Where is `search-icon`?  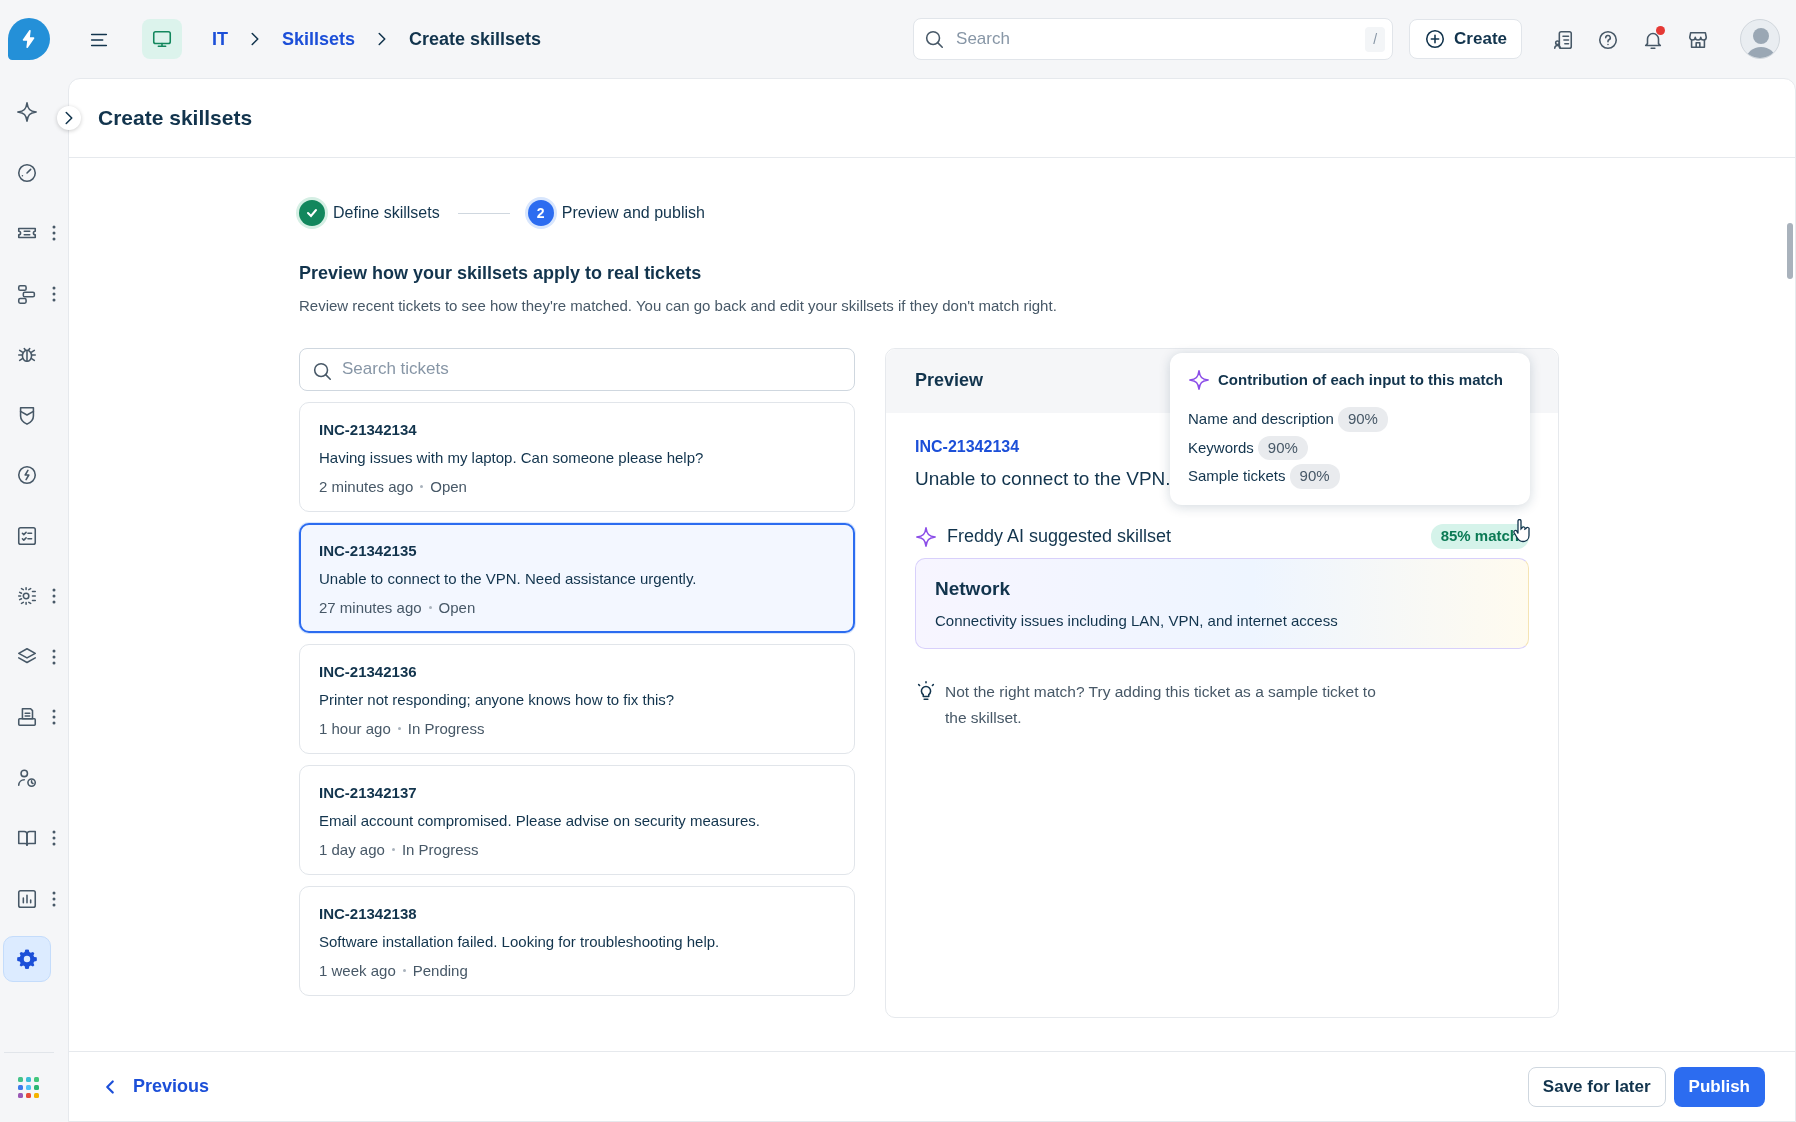 search-icon is located at coordinates (934, 39).